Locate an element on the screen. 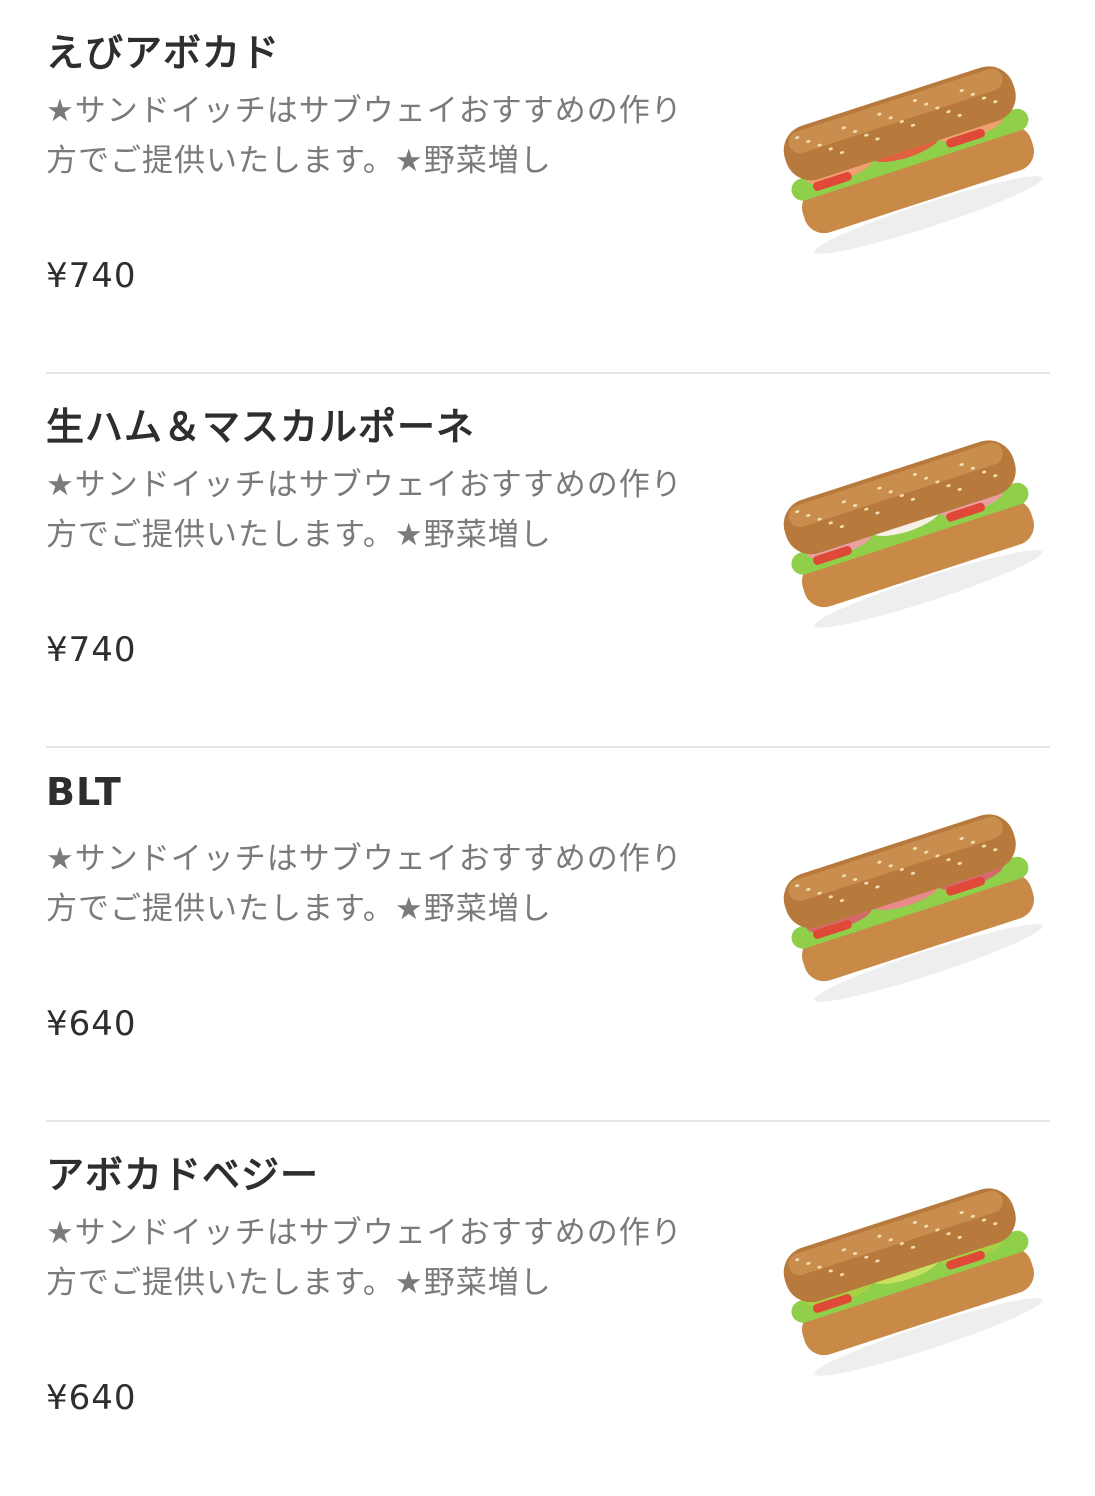 The image size is (1095, 1496). menu-item-name: えびアボカド is located at coordinates (163, 53).